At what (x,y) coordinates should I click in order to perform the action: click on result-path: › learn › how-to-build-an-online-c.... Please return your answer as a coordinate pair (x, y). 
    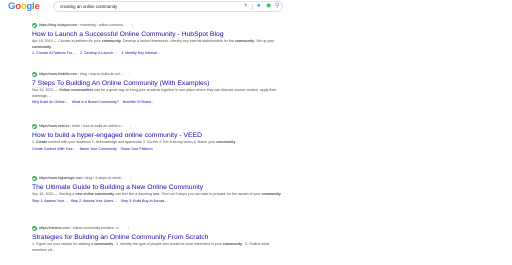
    Looking at the image, I should click on (97, 126).